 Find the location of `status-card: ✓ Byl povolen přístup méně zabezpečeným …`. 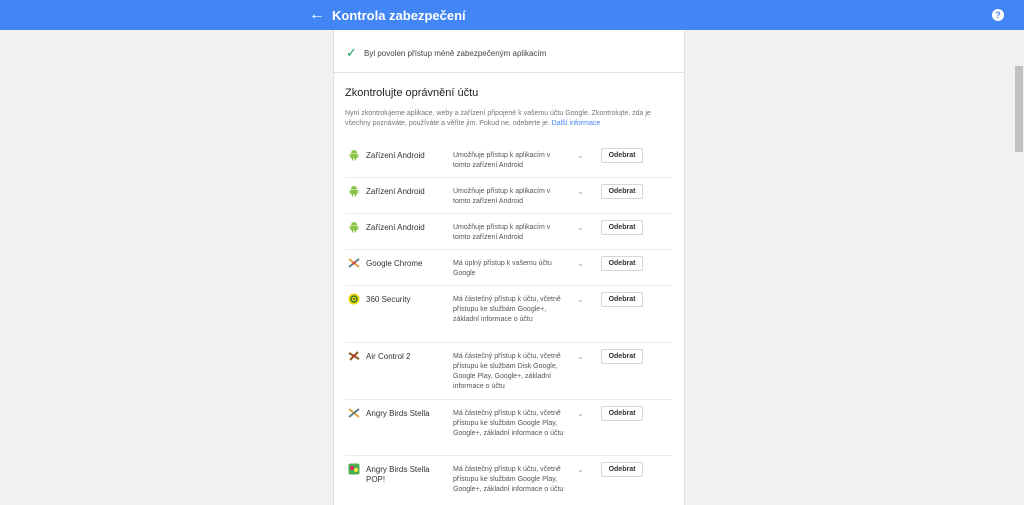

status-card: ✓ Byl povolen přístup méně zabezpečeným … is located at coordinates (509, 51).